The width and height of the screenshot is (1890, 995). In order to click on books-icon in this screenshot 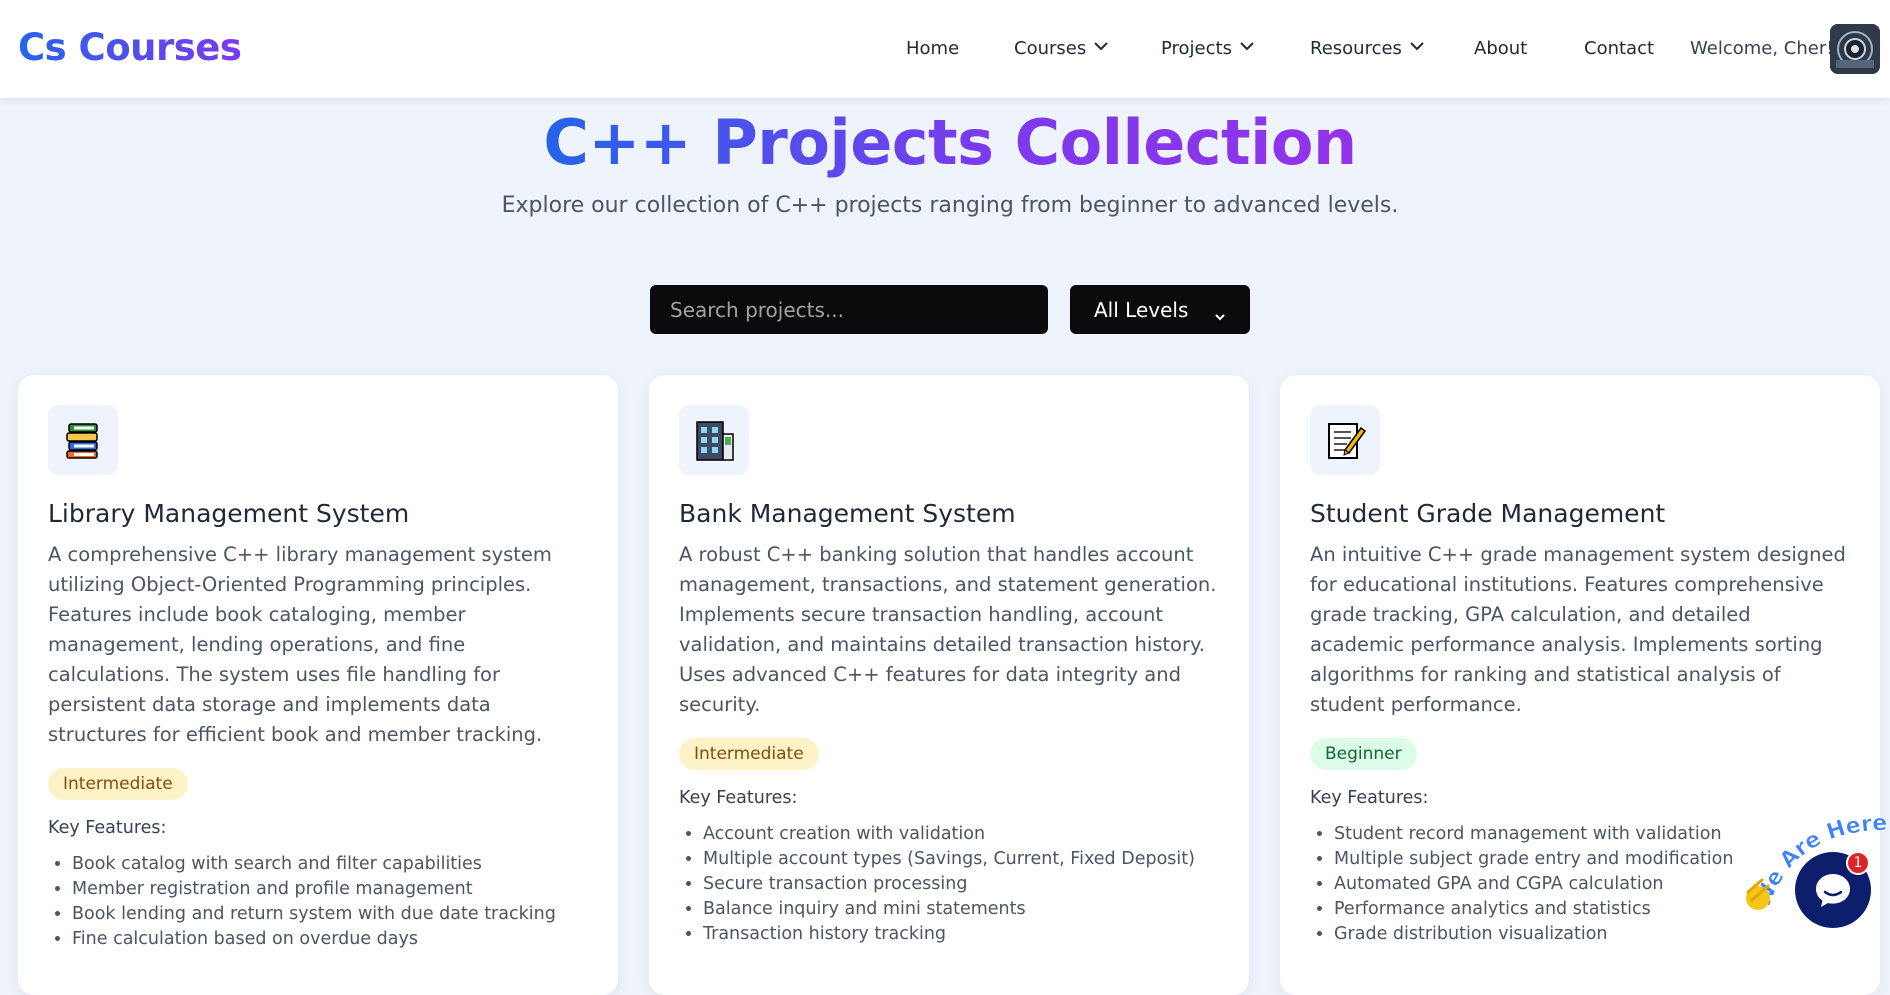, I will do `click(83, 440)`.